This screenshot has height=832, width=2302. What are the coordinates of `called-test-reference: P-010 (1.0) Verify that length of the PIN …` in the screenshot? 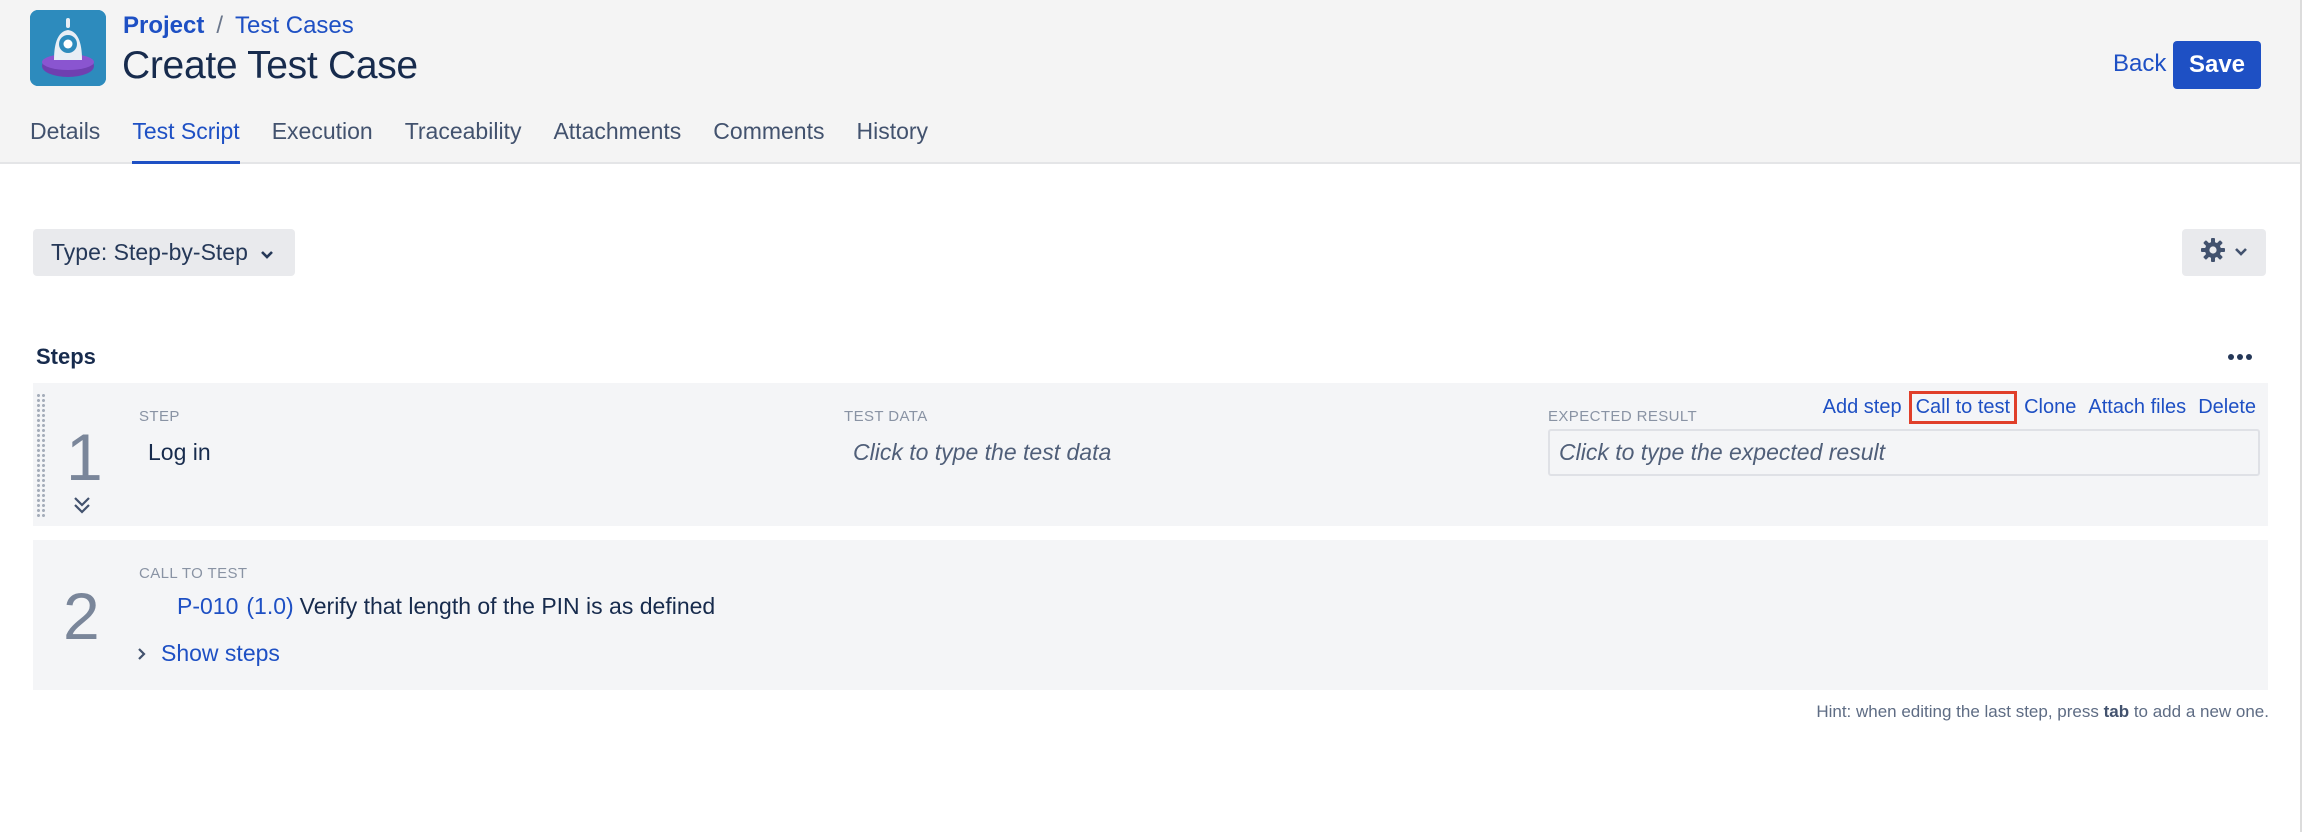 It's located at (446, 606).